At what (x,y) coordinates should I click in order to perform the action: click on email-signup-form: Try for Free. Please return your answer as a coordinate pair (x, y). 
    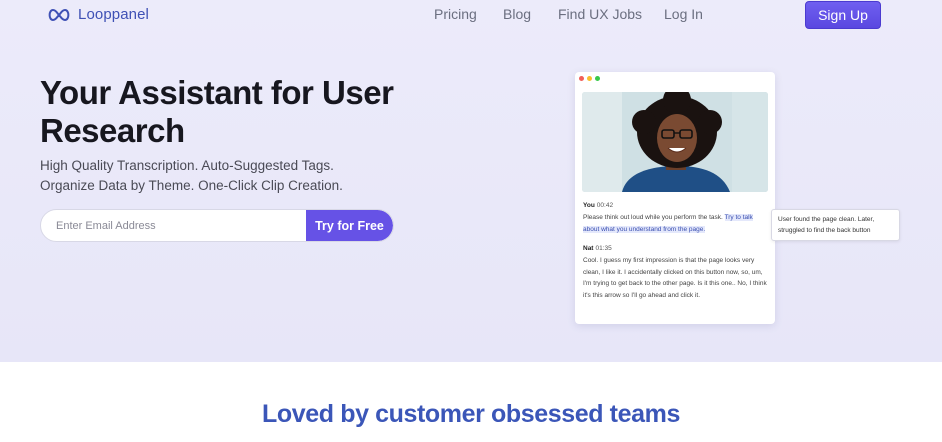
    Looking at the image, I should click on (217, 225).